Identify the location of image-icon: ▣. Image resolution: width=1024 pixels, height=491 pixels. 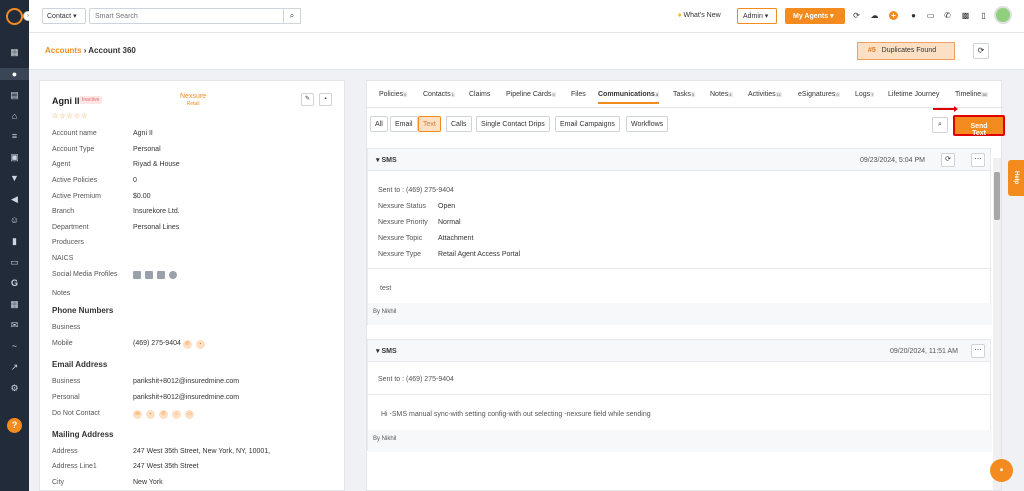
(14, 157).